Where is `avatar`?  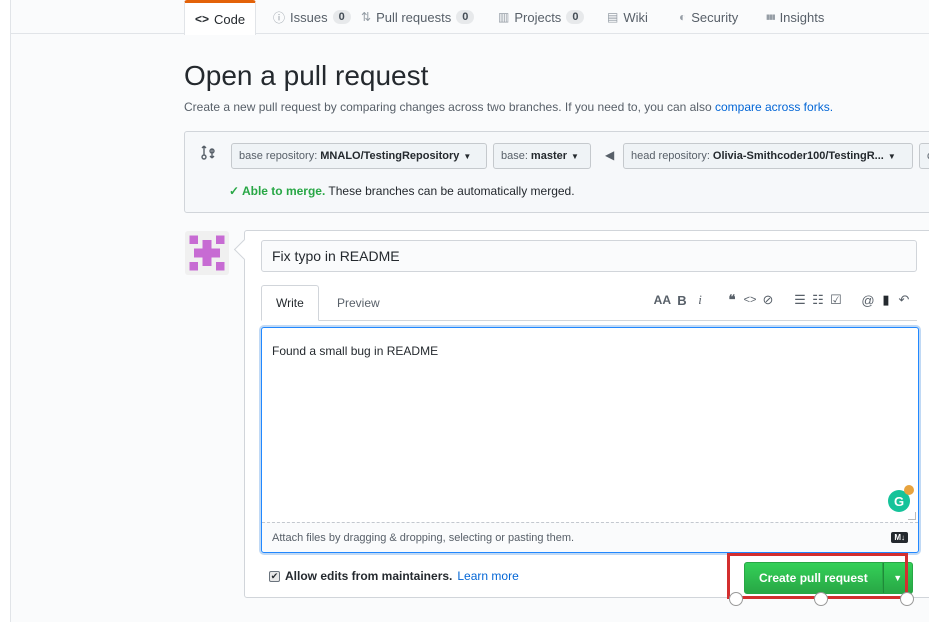
avatar is located at coordinates (207, 253).